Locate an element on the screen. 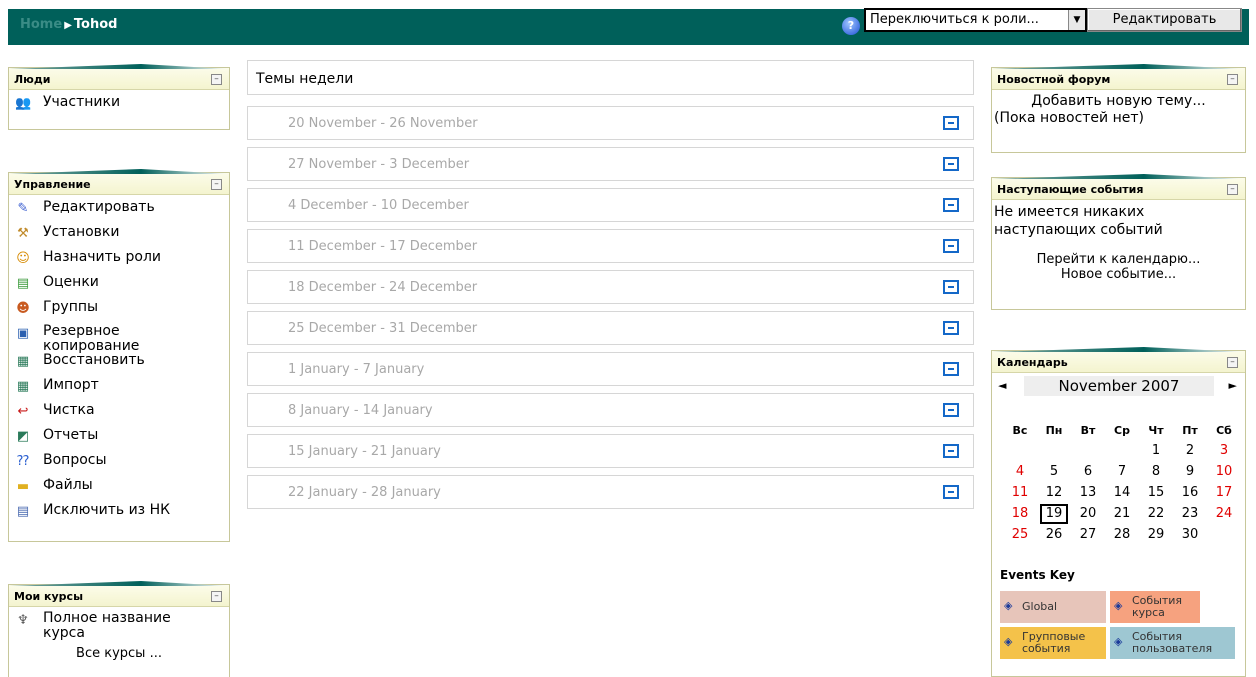 This screenshot has height=677, width=1256. key-course-events: ◈ События курса is located at coordinates (1155, 607).